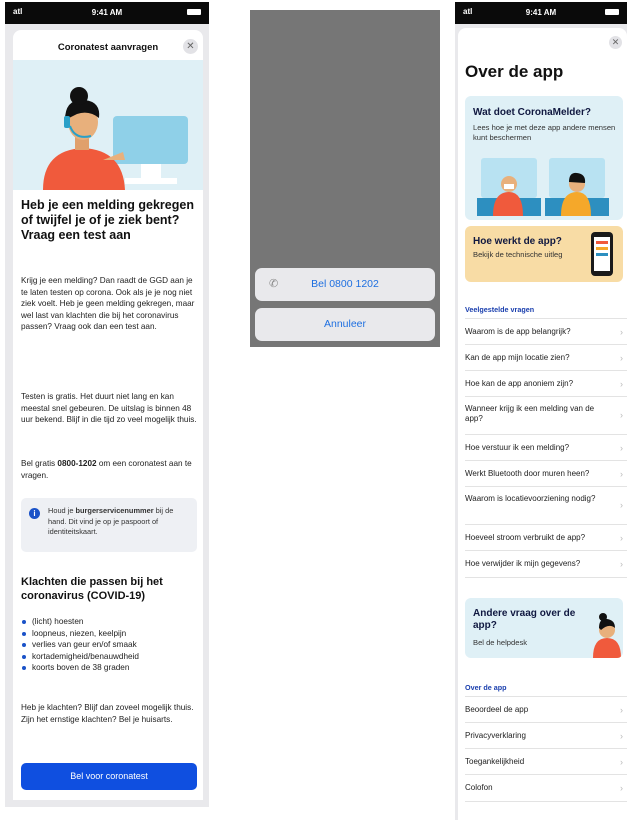  Describe the element at coordinates (109, 668) in the screenshot. I see `list-item: koorts boven de 38 graden` at that location.